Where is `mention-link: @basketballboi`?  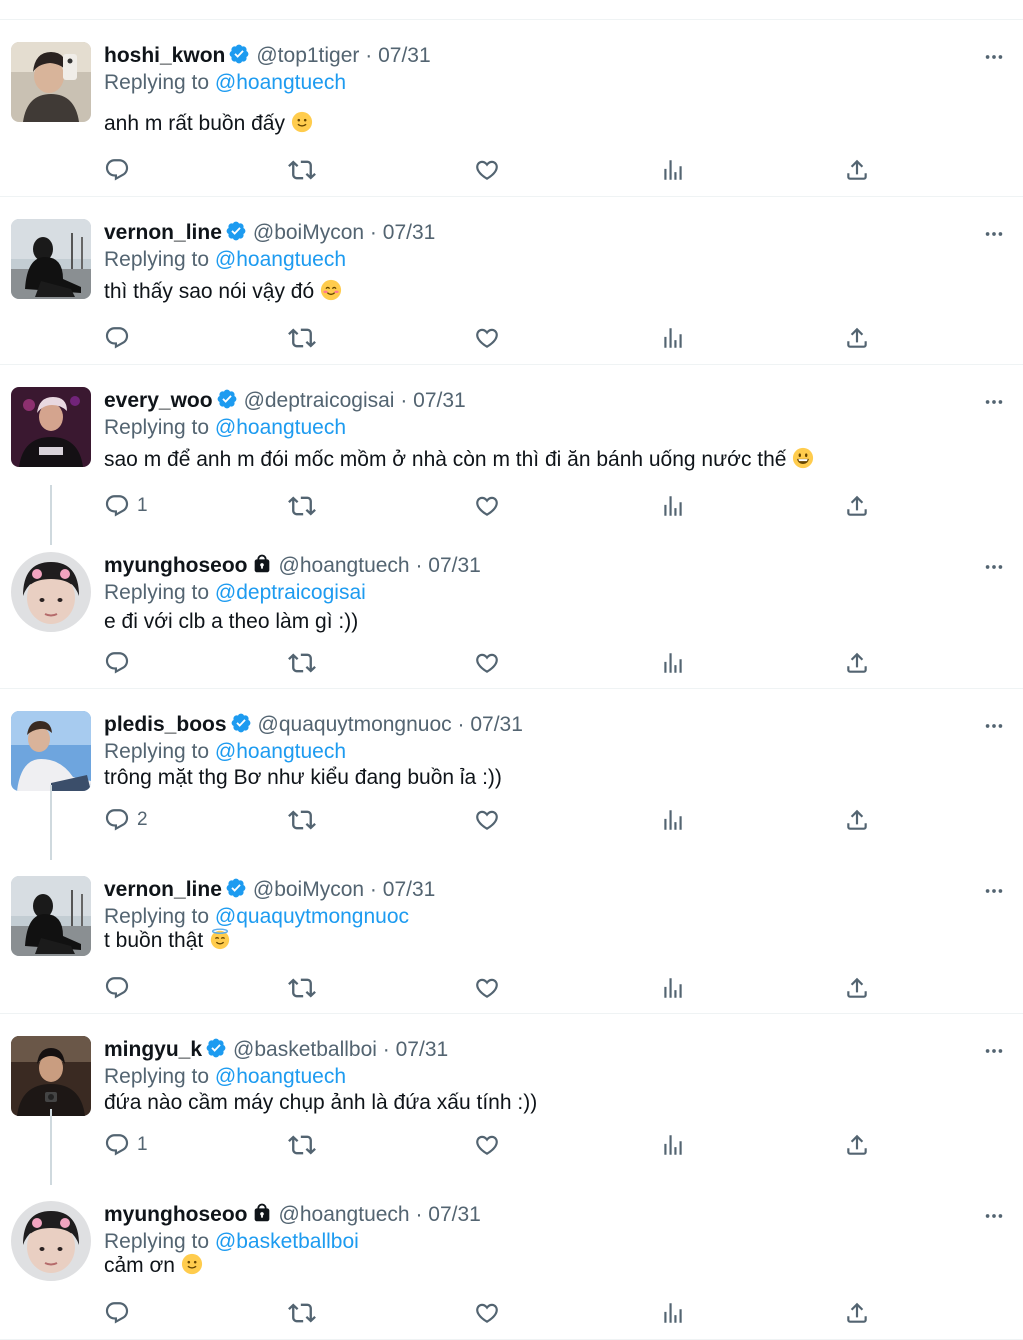 mention-link: @basketballboi is located at coordinates (287, 1241).